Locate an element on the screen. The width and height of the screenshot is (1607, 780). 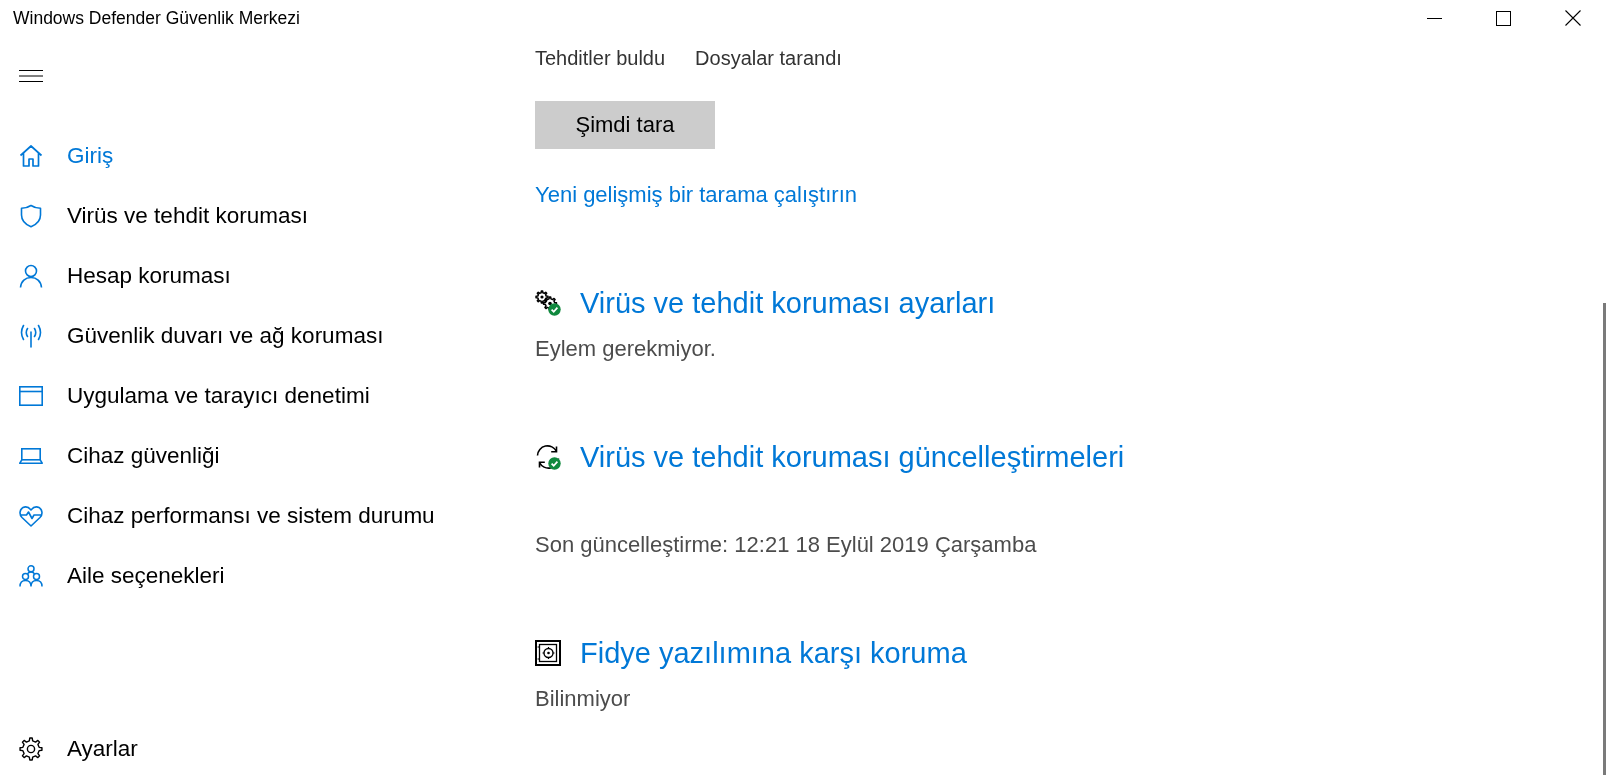
section-title-link: Virüs ve tehdit koruması güncelleştirmeleri is located at coordinates (852, 457).